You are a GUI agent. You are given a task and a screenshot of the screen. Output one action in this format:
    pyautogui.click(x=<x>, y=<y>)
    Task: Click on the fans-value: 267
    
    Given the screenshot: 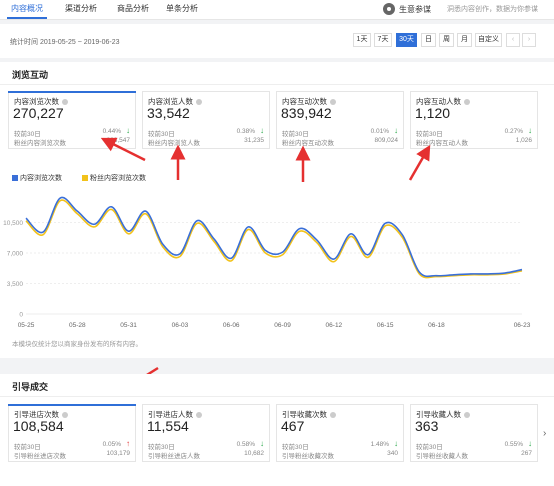 What is the action you would take?
    pyautogui.click(x=526, y=453)
    